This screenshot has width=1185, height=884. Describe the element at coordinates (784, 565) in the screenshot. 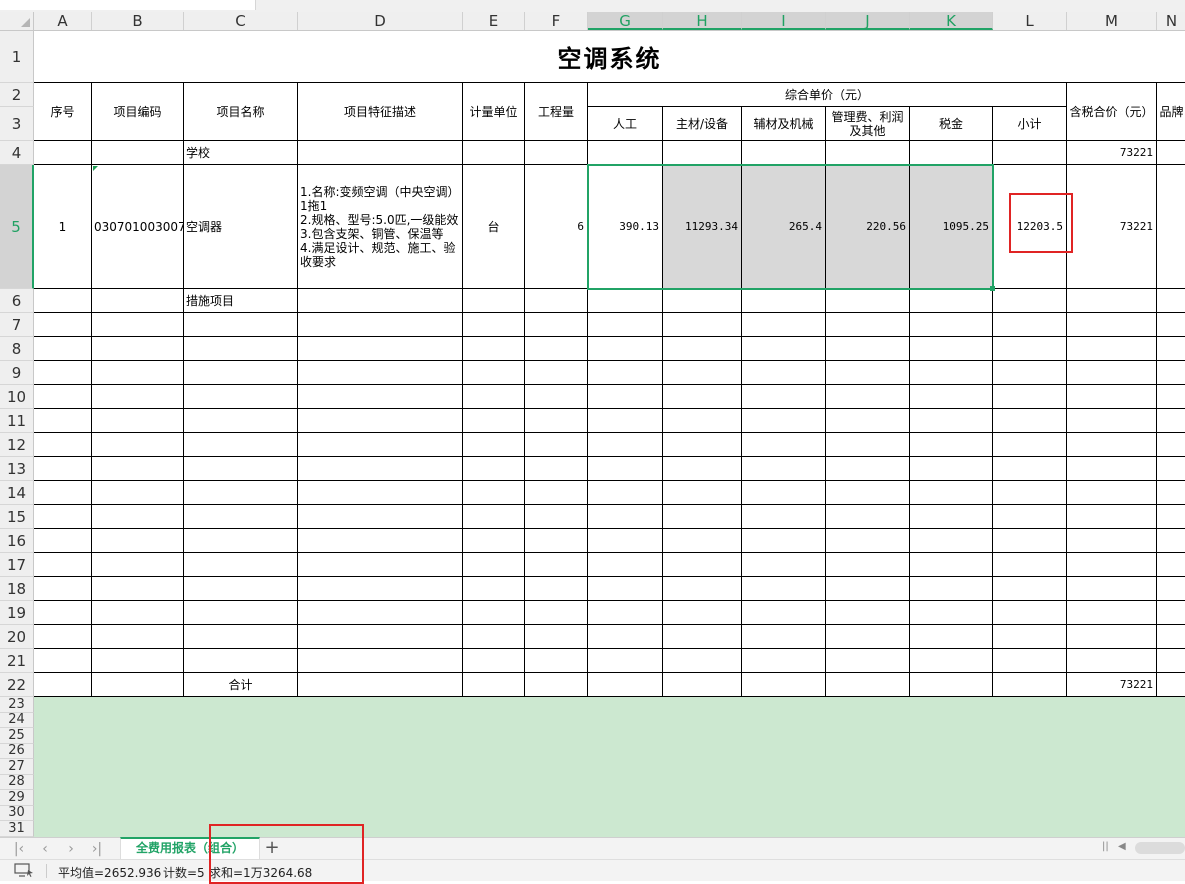

I see `cell-i17` at that location.